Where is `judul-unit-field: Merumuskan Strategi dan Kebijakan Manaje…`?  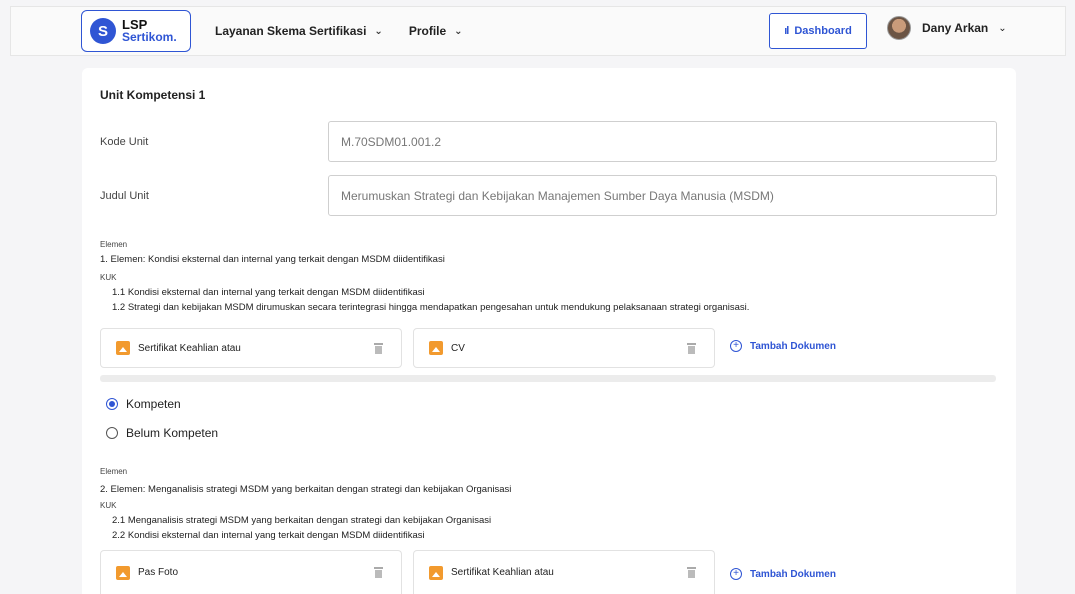 judul-unit-field: Merumuskan Strategi dan Kebijakan Manaje… is located at coordinates (662, 195).